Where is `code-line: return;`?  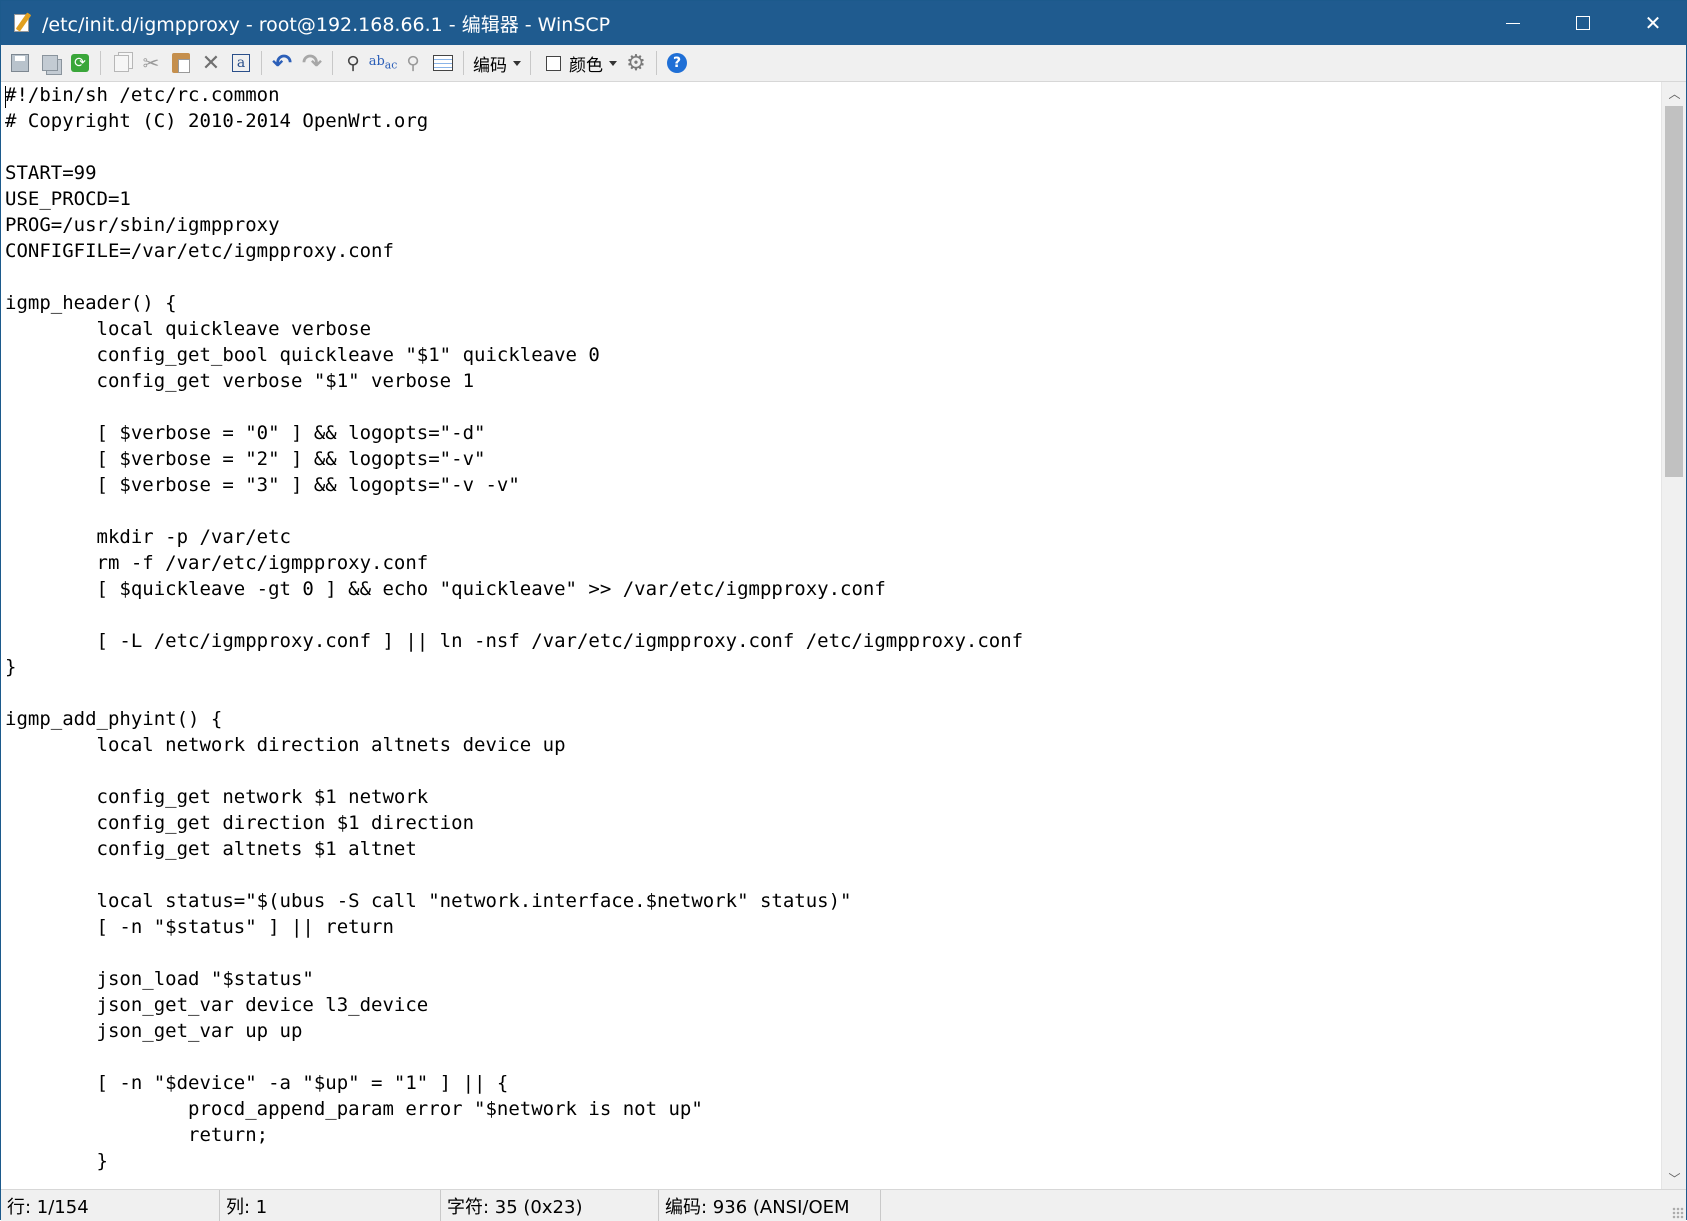
code-line: return; is located at coordinates (833, 1135).